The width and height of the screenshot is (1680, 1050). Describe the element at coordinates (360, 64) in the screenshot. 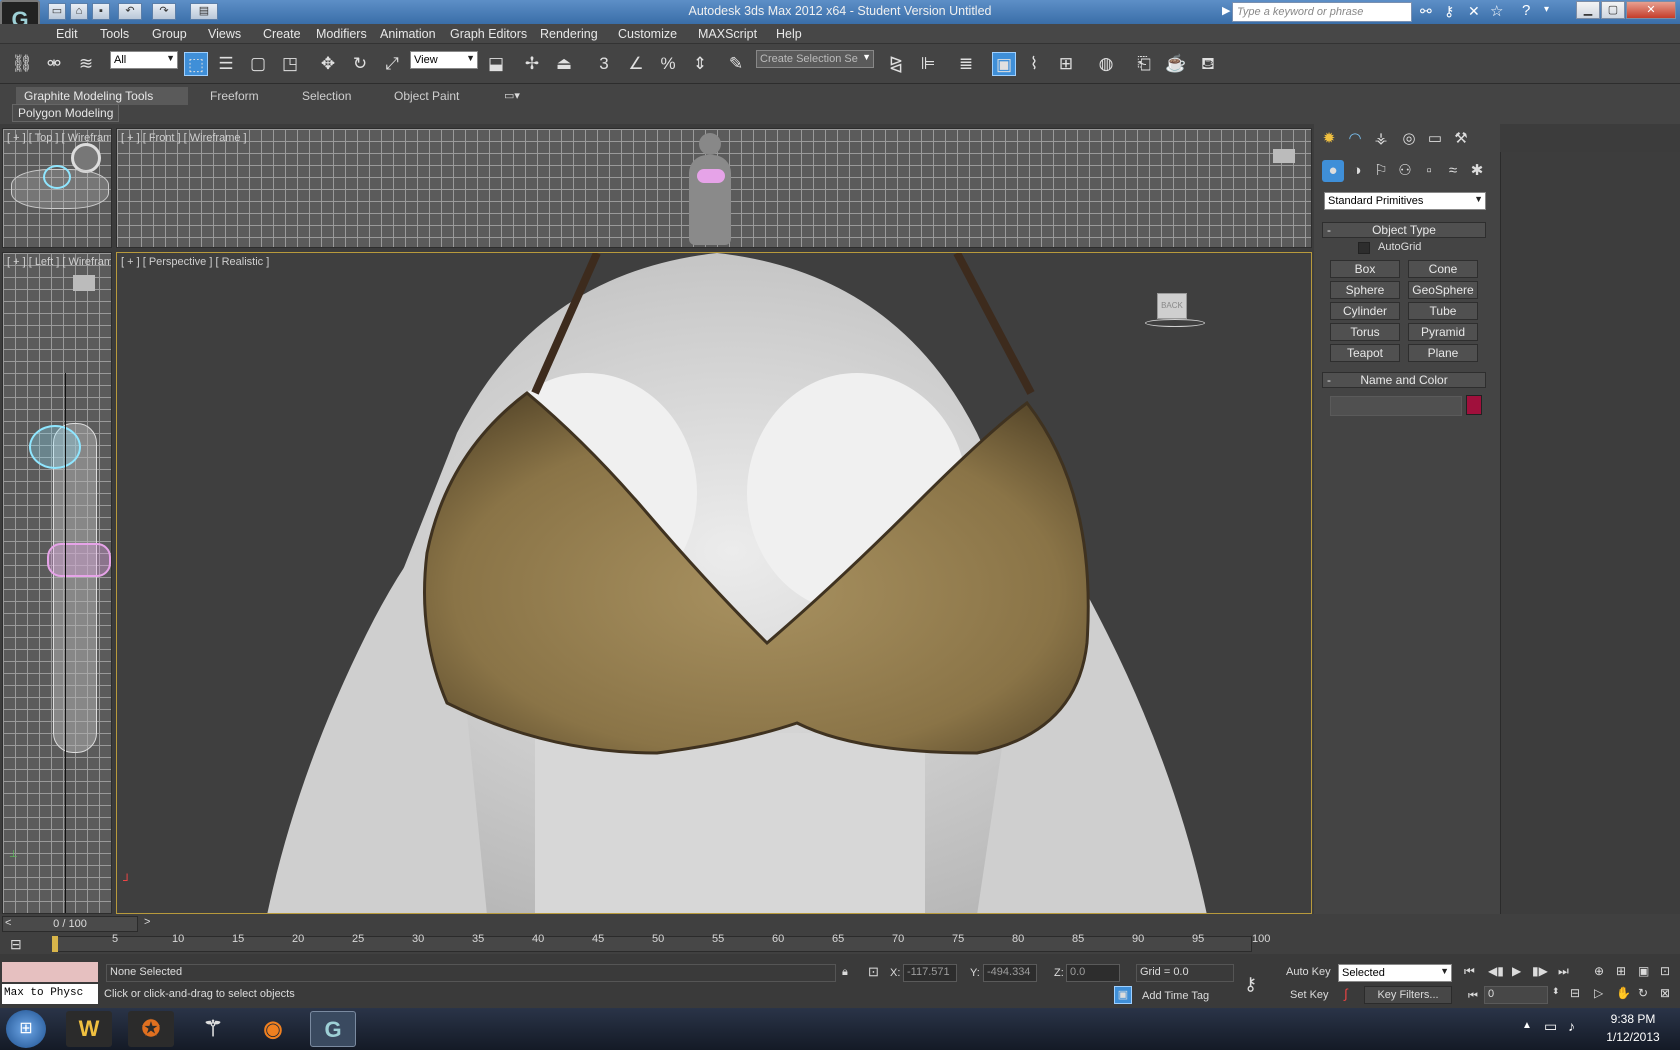

I see `select-and-rotate-icon: ↻` at that location.